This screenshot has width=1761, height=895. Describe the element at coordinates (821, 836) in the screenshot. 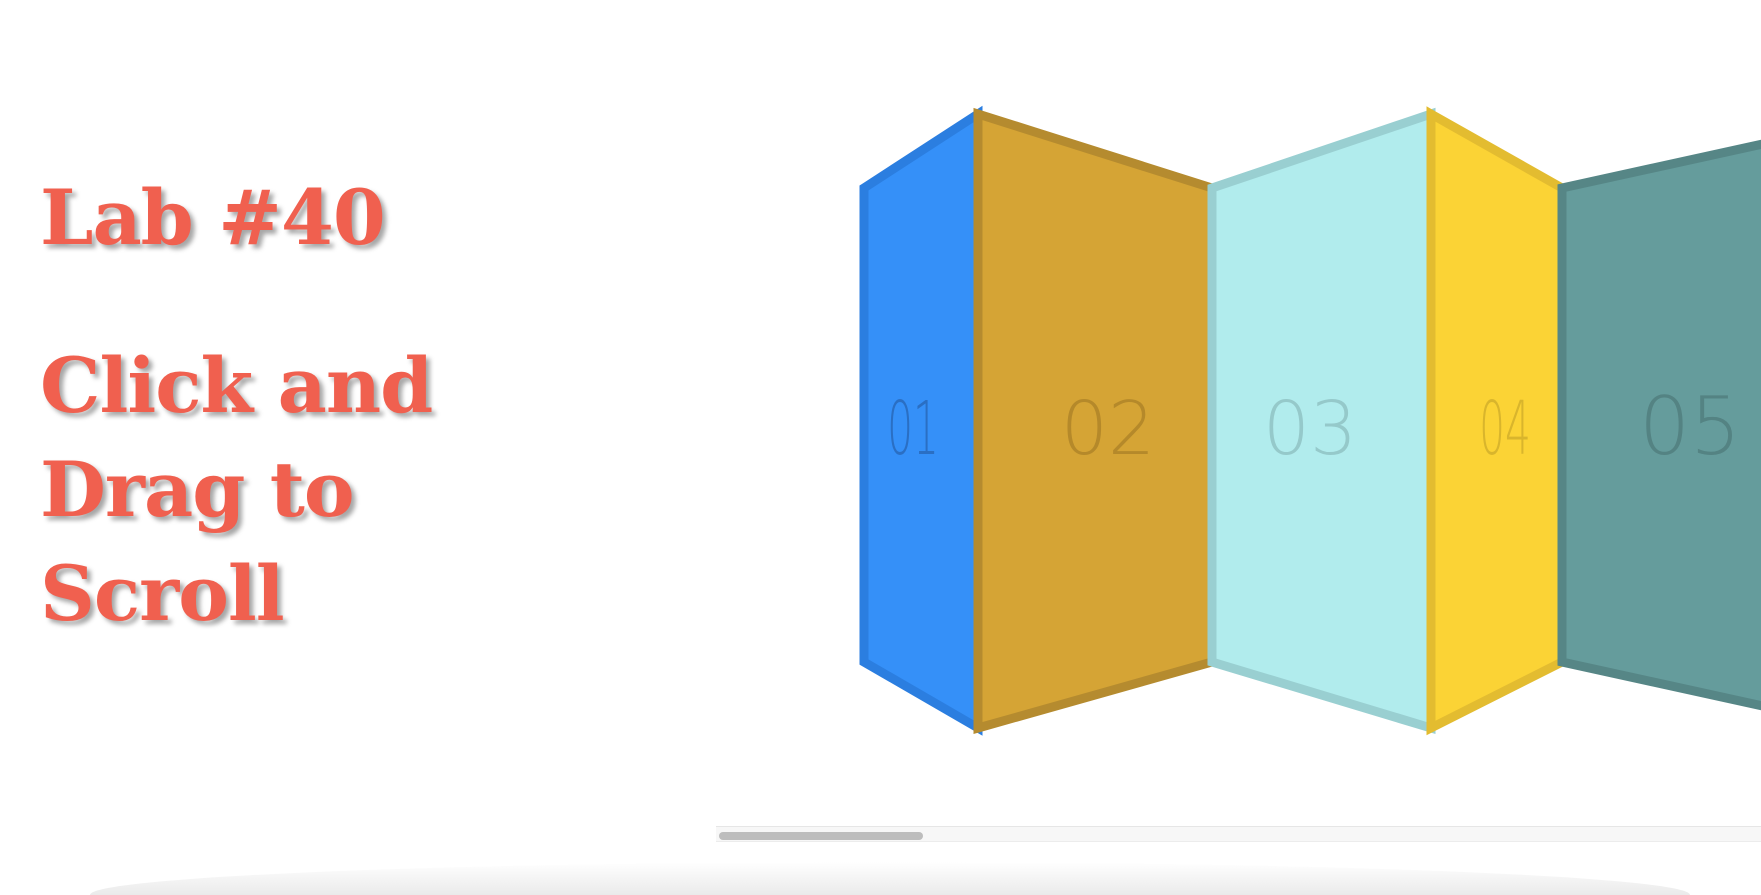

I see `scrollbar-thumb` at that location.